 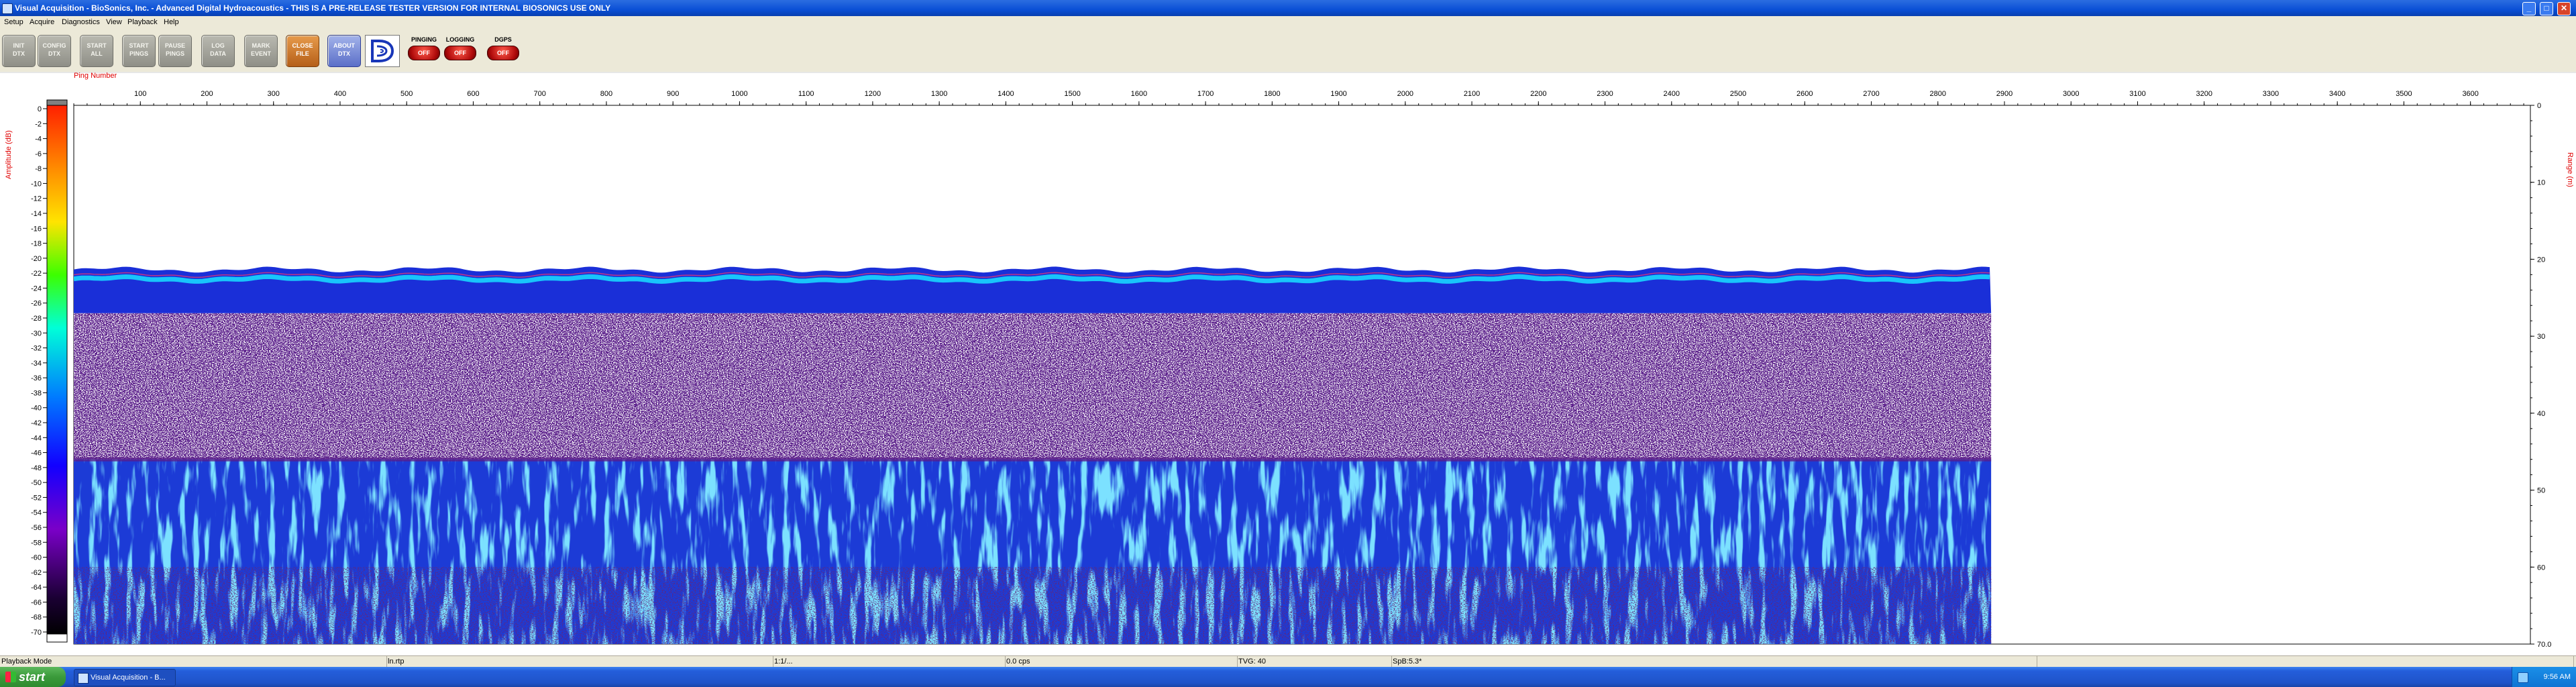 I want to click on amplitude-tick-label: 0, so click(x=40, y=109).